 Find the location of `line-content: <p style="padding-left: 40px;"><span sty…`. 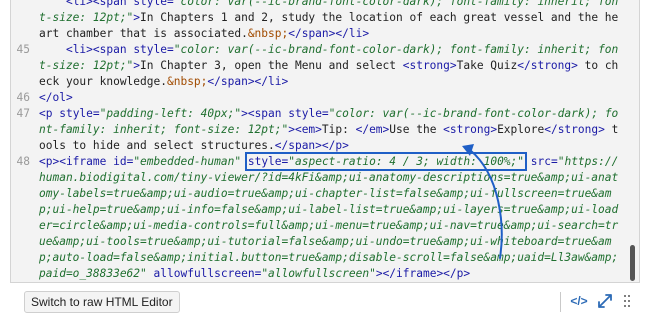

line-content: <p style="padding-left: 40px;"><span sty… is located at coordinates (331, 130).